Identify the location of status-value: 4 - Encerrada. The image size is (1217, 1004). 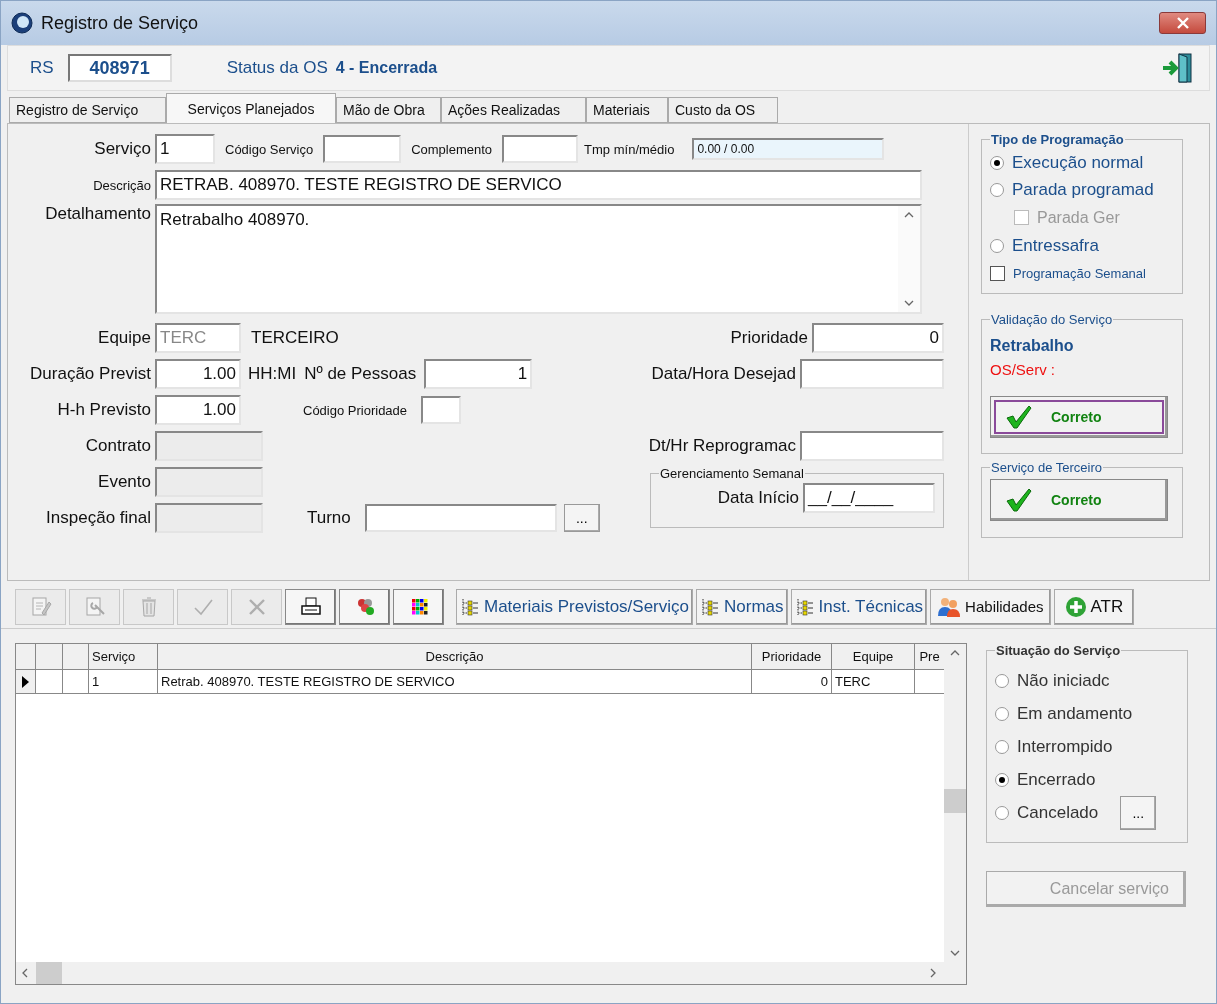
(386, 68).